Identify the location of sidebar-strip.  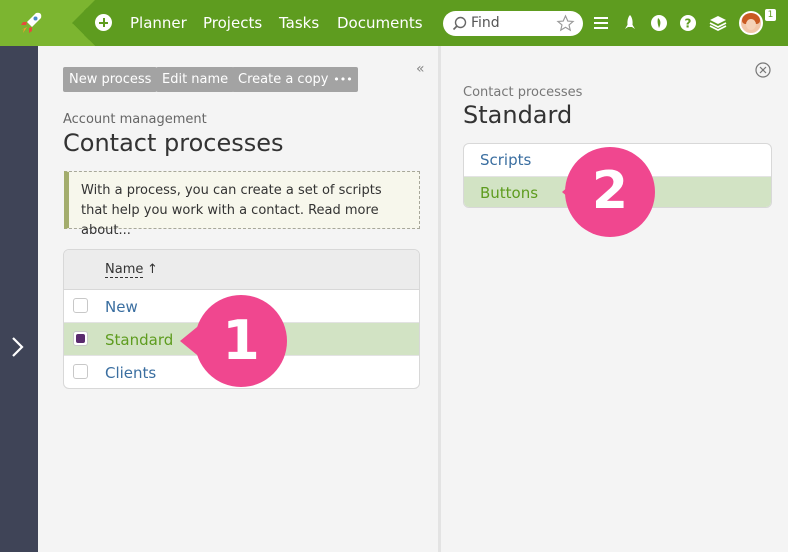
(19, 299).